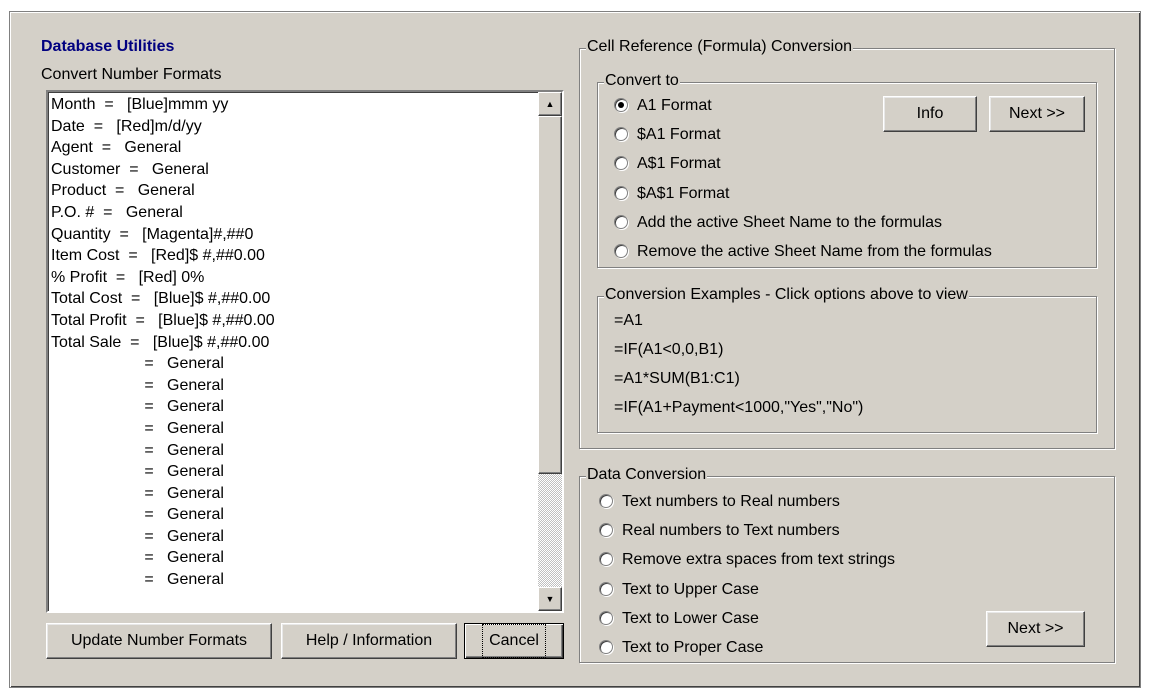 This screenshot has width=1150, height=698. Describe the element at coordinates (693, 647) in the screenshot. I see `radio-label: Text to Proper Case` at that location.